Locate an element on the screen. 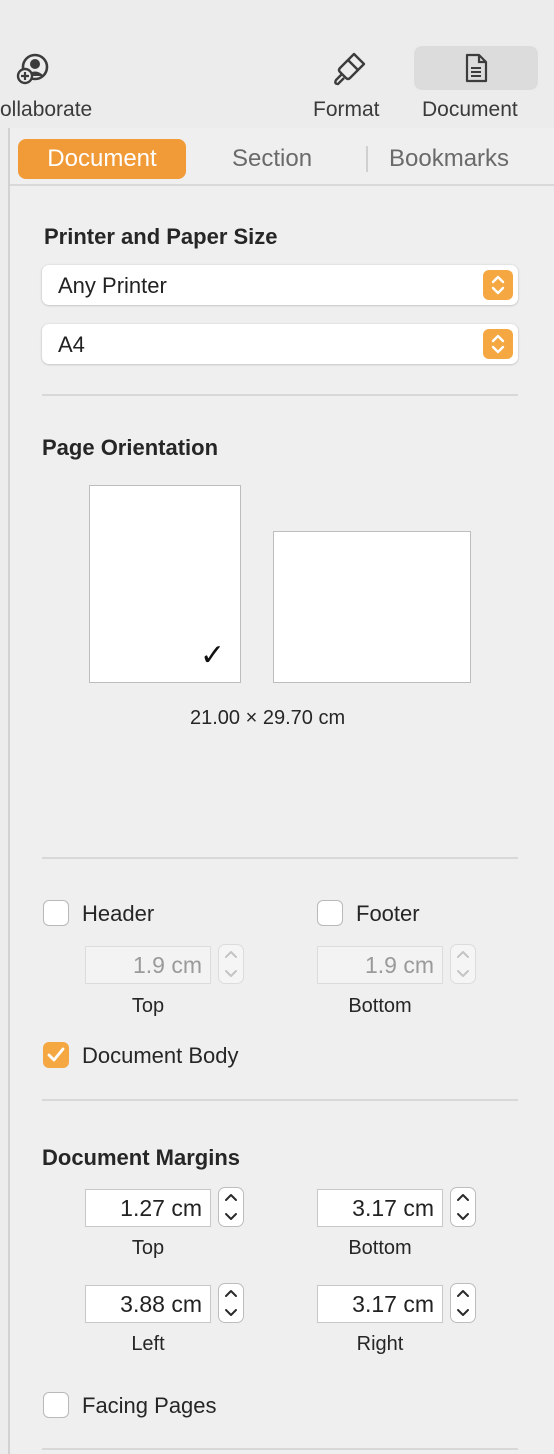 The width and height of the screenshot is (554, 1454). margin-right-field: 3.17 cm is located at coordinates (380, 1304).